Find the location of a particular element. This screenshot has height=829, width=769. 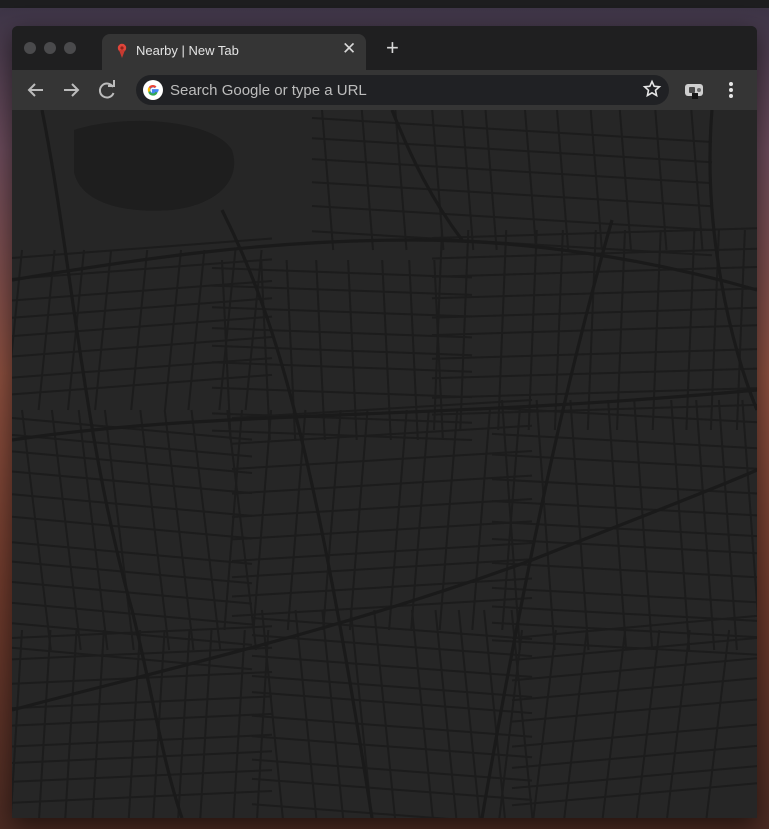

close-icon: ✕ is located at coordinates (349, 49).